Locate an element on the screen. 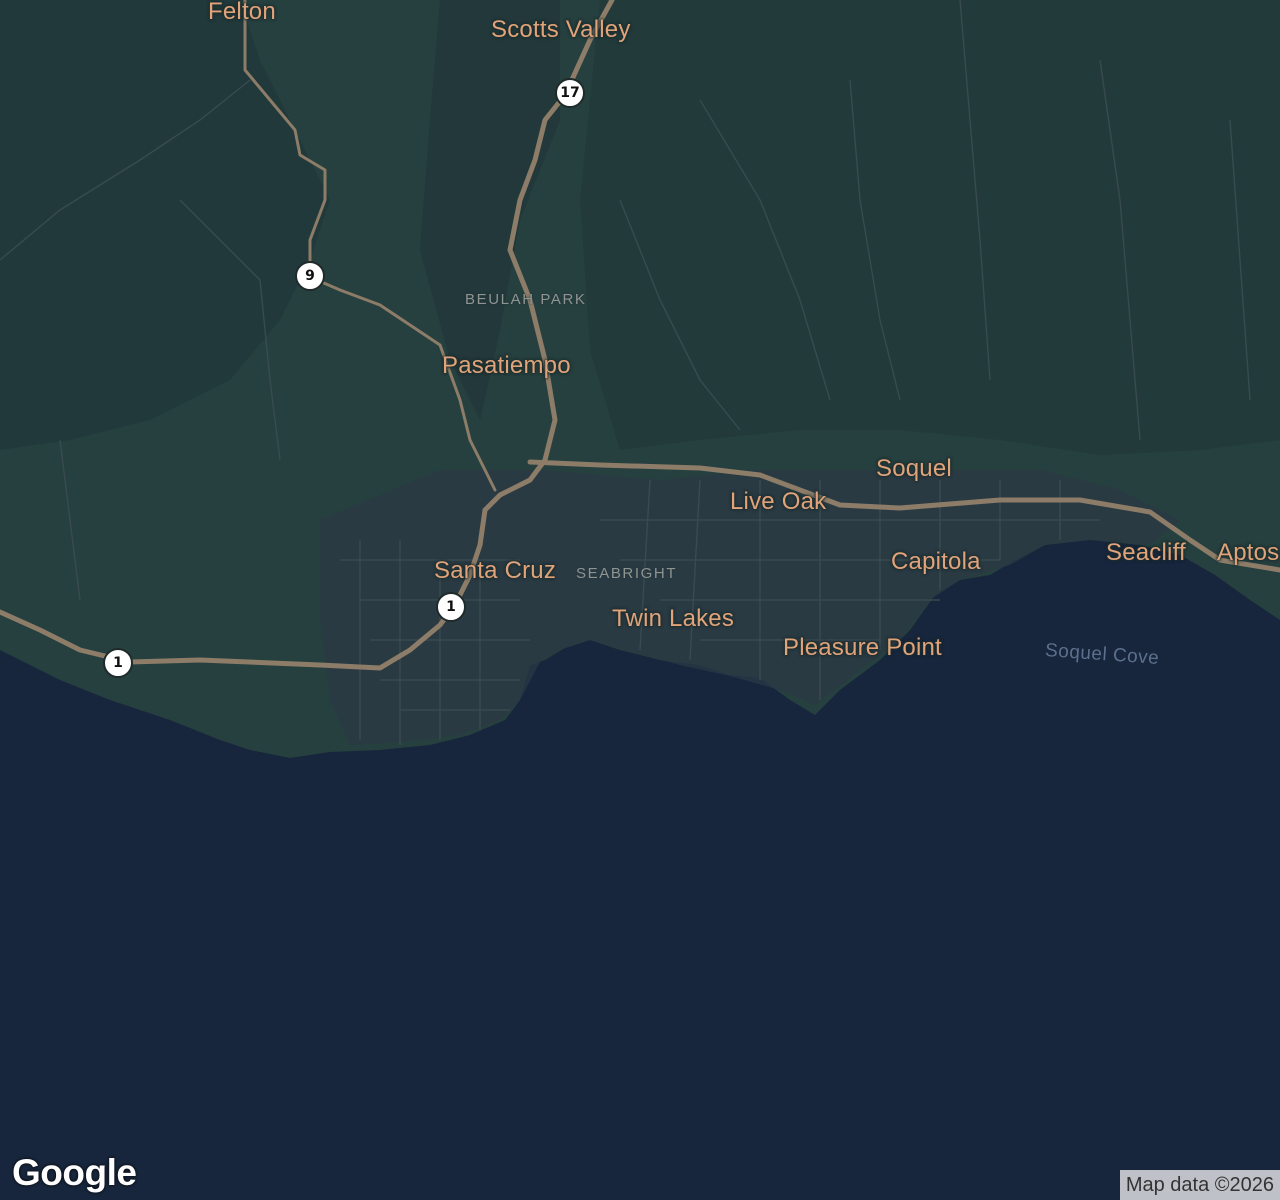  place-label-seacliff: Seacliff is located at coordinates (1146, 553).